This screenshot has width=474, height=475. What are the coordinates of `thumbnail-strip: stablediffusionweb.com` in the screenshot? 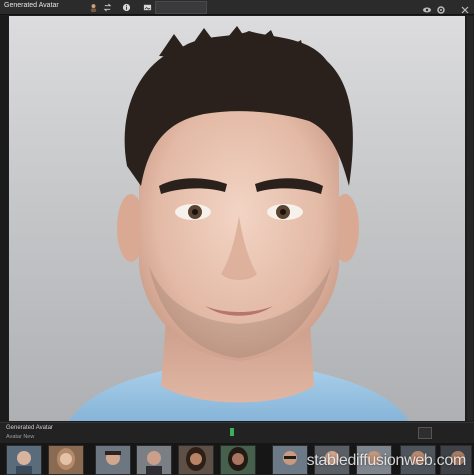 It's located at (237, 459).